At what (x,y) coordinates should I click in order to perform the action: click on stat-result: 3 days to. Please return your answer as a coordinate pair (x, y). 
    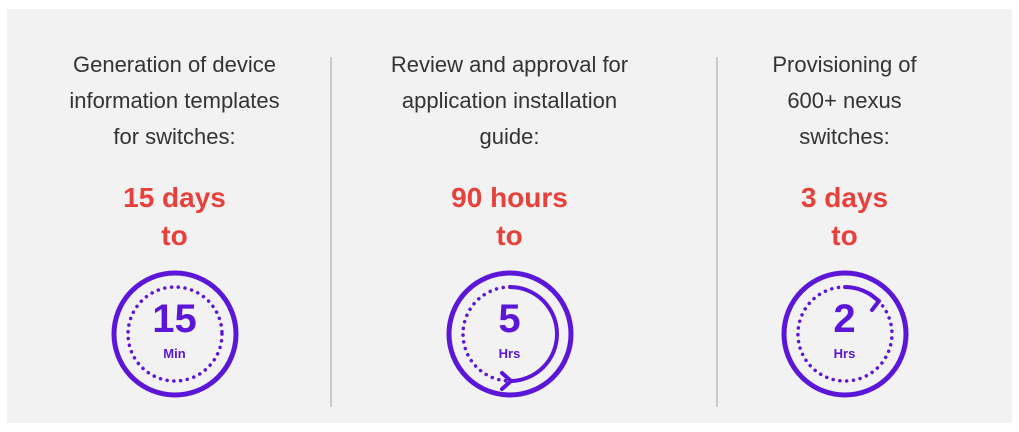
    Looking at the image, I should click on (844, 217).